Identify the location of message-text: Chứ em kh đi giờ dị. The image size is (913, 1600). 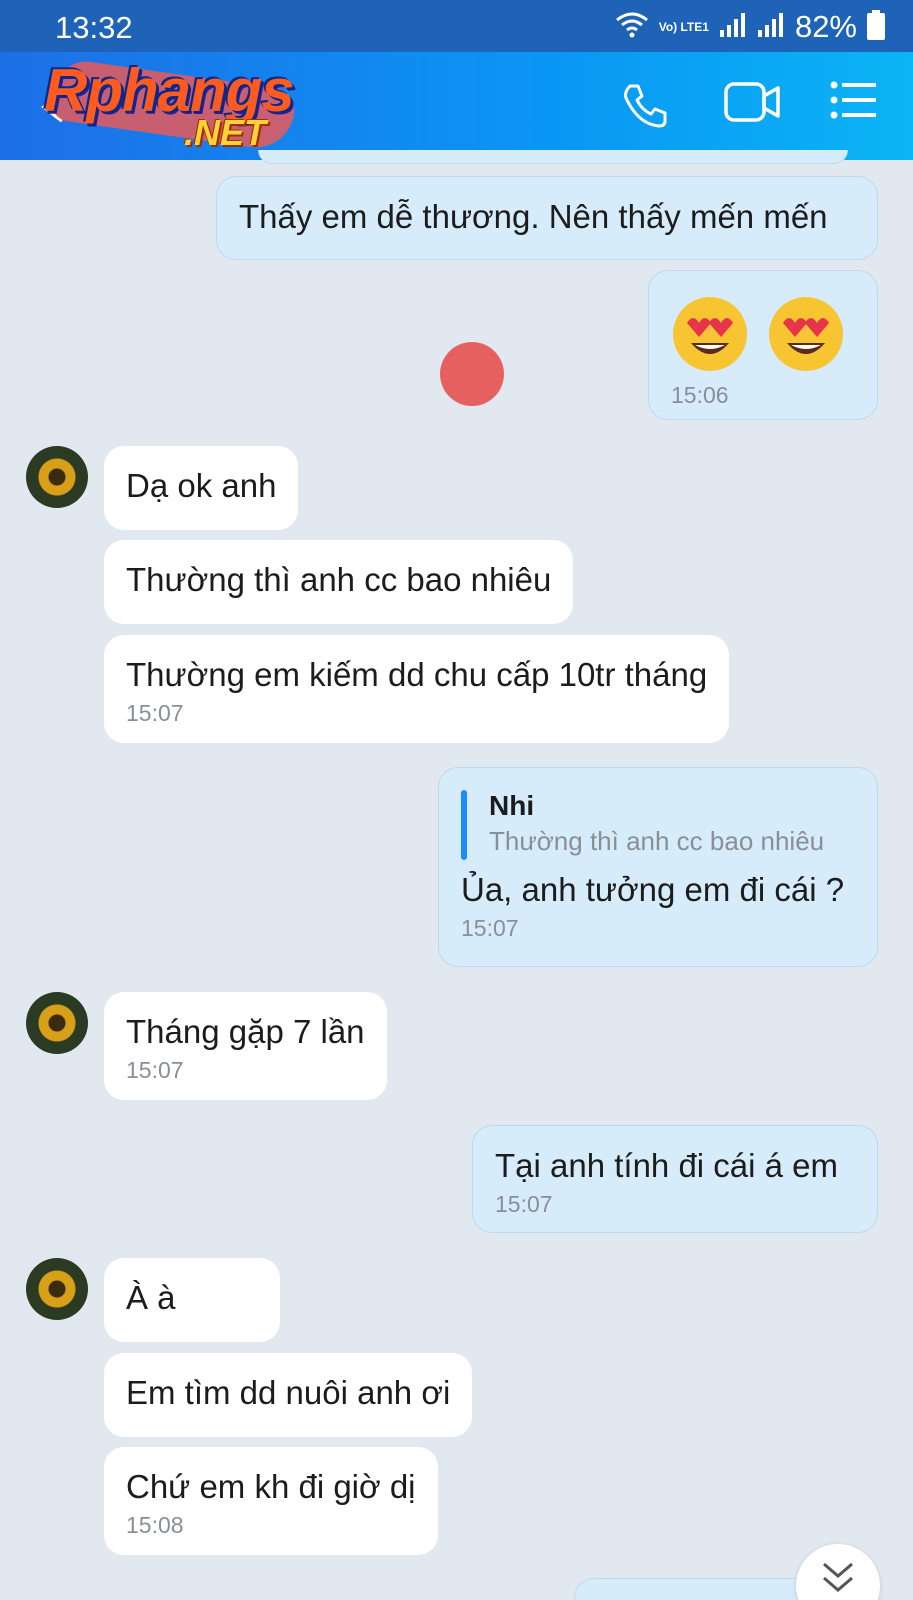
(271, 1486).